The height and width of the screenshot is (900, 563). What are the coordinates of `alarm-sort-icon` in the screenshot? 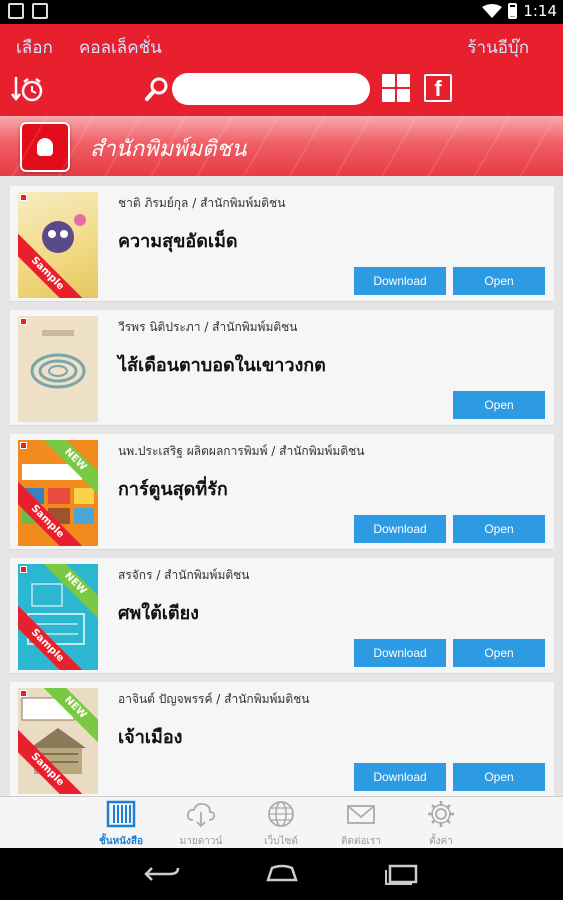 It's located at (27, 90).